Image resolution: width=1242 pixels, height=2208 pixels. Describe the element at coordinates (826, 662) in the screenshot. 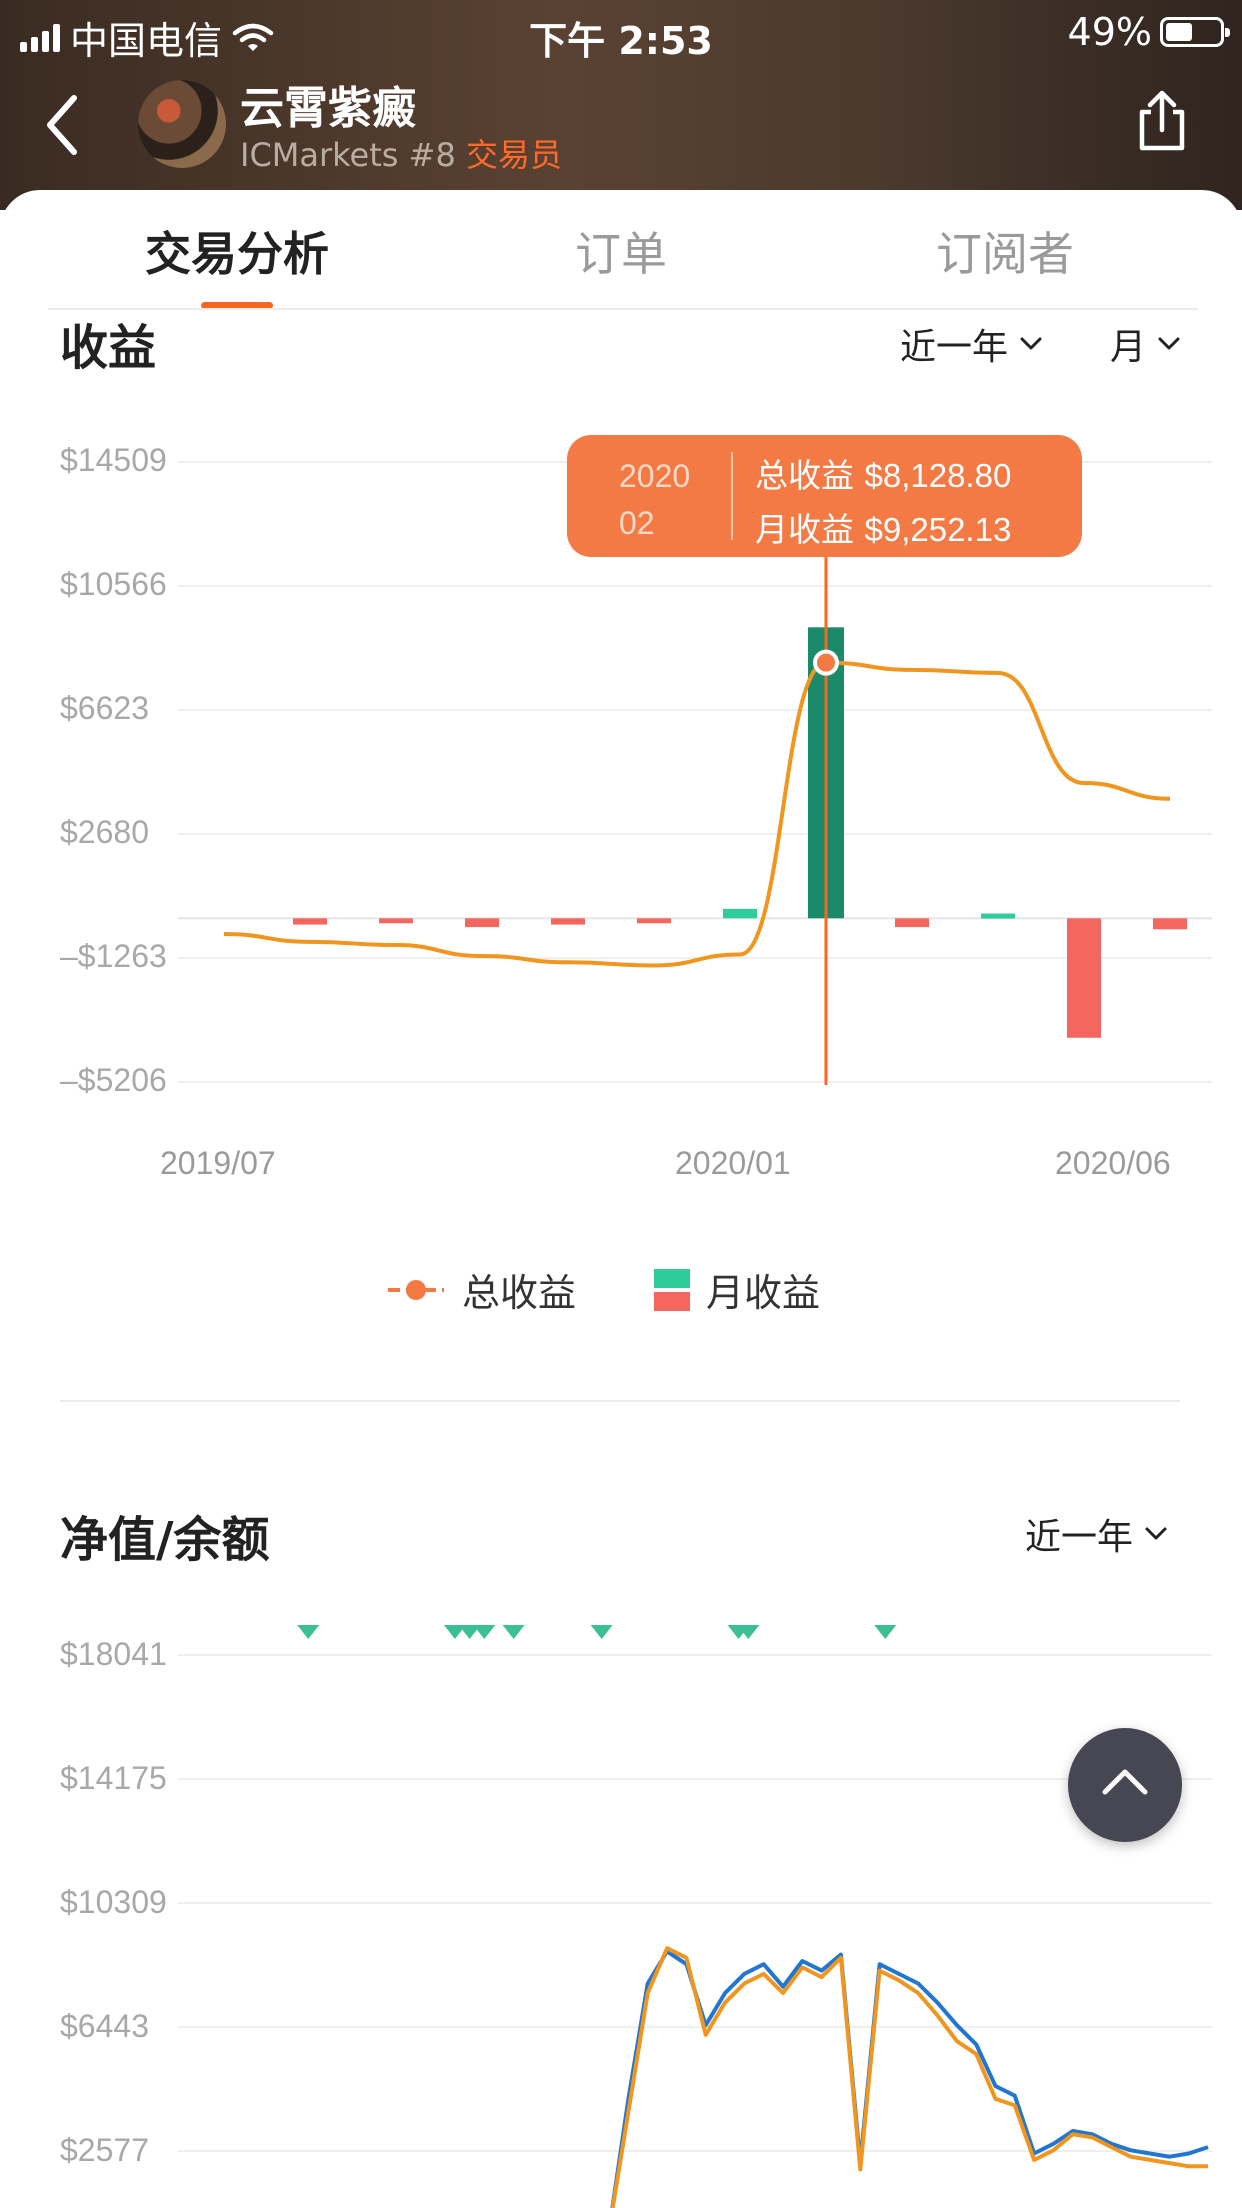

I see `selected-point` at that location.